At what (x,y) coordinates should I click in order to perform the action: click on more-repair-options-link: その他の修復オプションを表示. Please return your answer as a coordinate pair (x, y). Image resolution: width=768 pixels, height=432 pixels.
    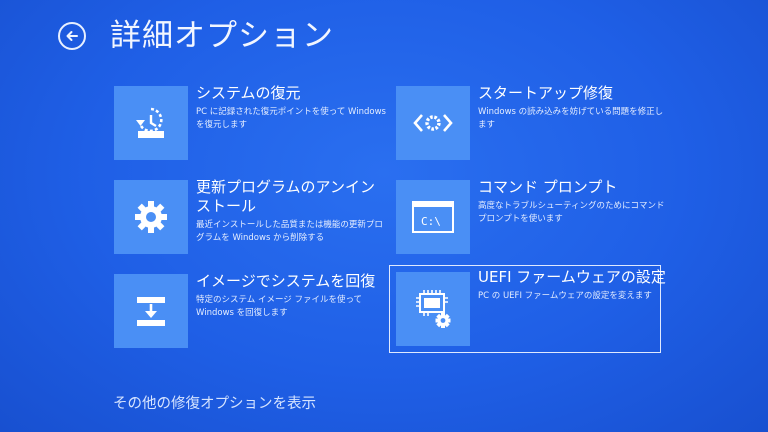
    Looking at the image, I should click on (214, 402).